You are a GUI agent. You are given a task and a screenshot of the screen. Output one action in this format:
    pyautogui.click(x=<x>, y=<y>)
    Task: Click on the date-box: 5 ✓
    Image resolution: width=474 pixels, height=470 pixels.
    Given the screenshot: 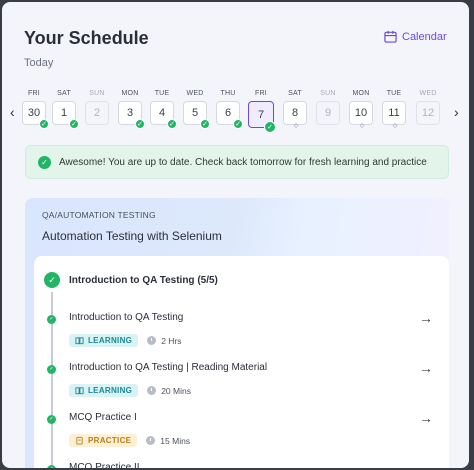 What is the action you would take?
    pyautogui.click(x=196, y=115)
    